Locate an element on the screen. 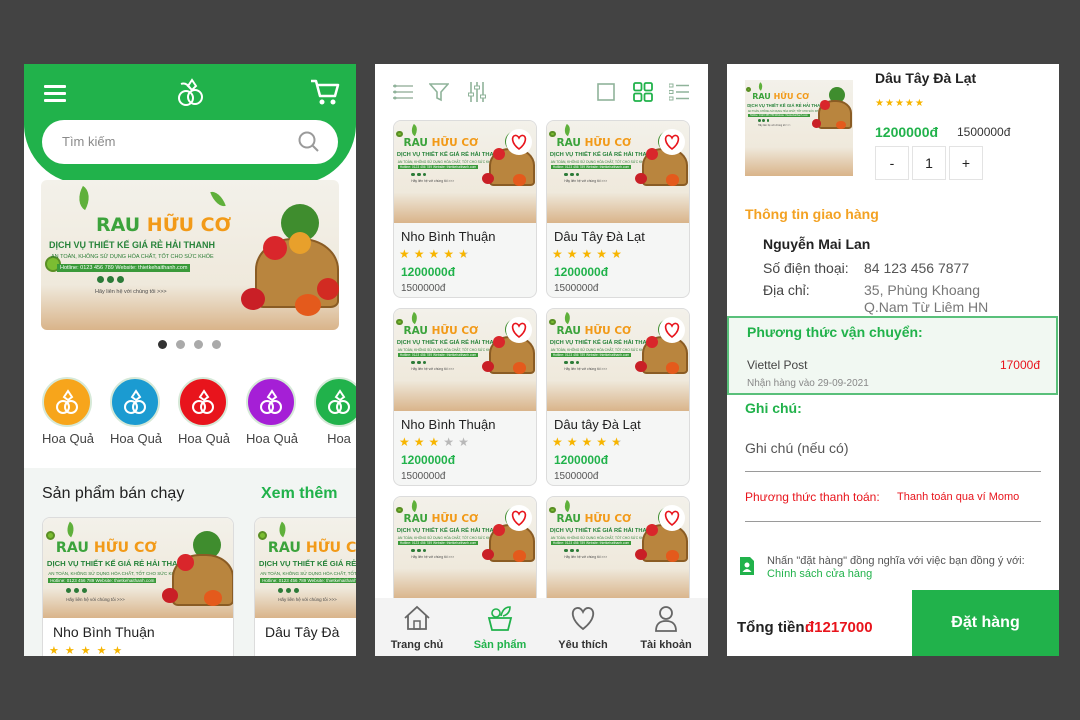  cart-icon is located at coordinates (325, 92).